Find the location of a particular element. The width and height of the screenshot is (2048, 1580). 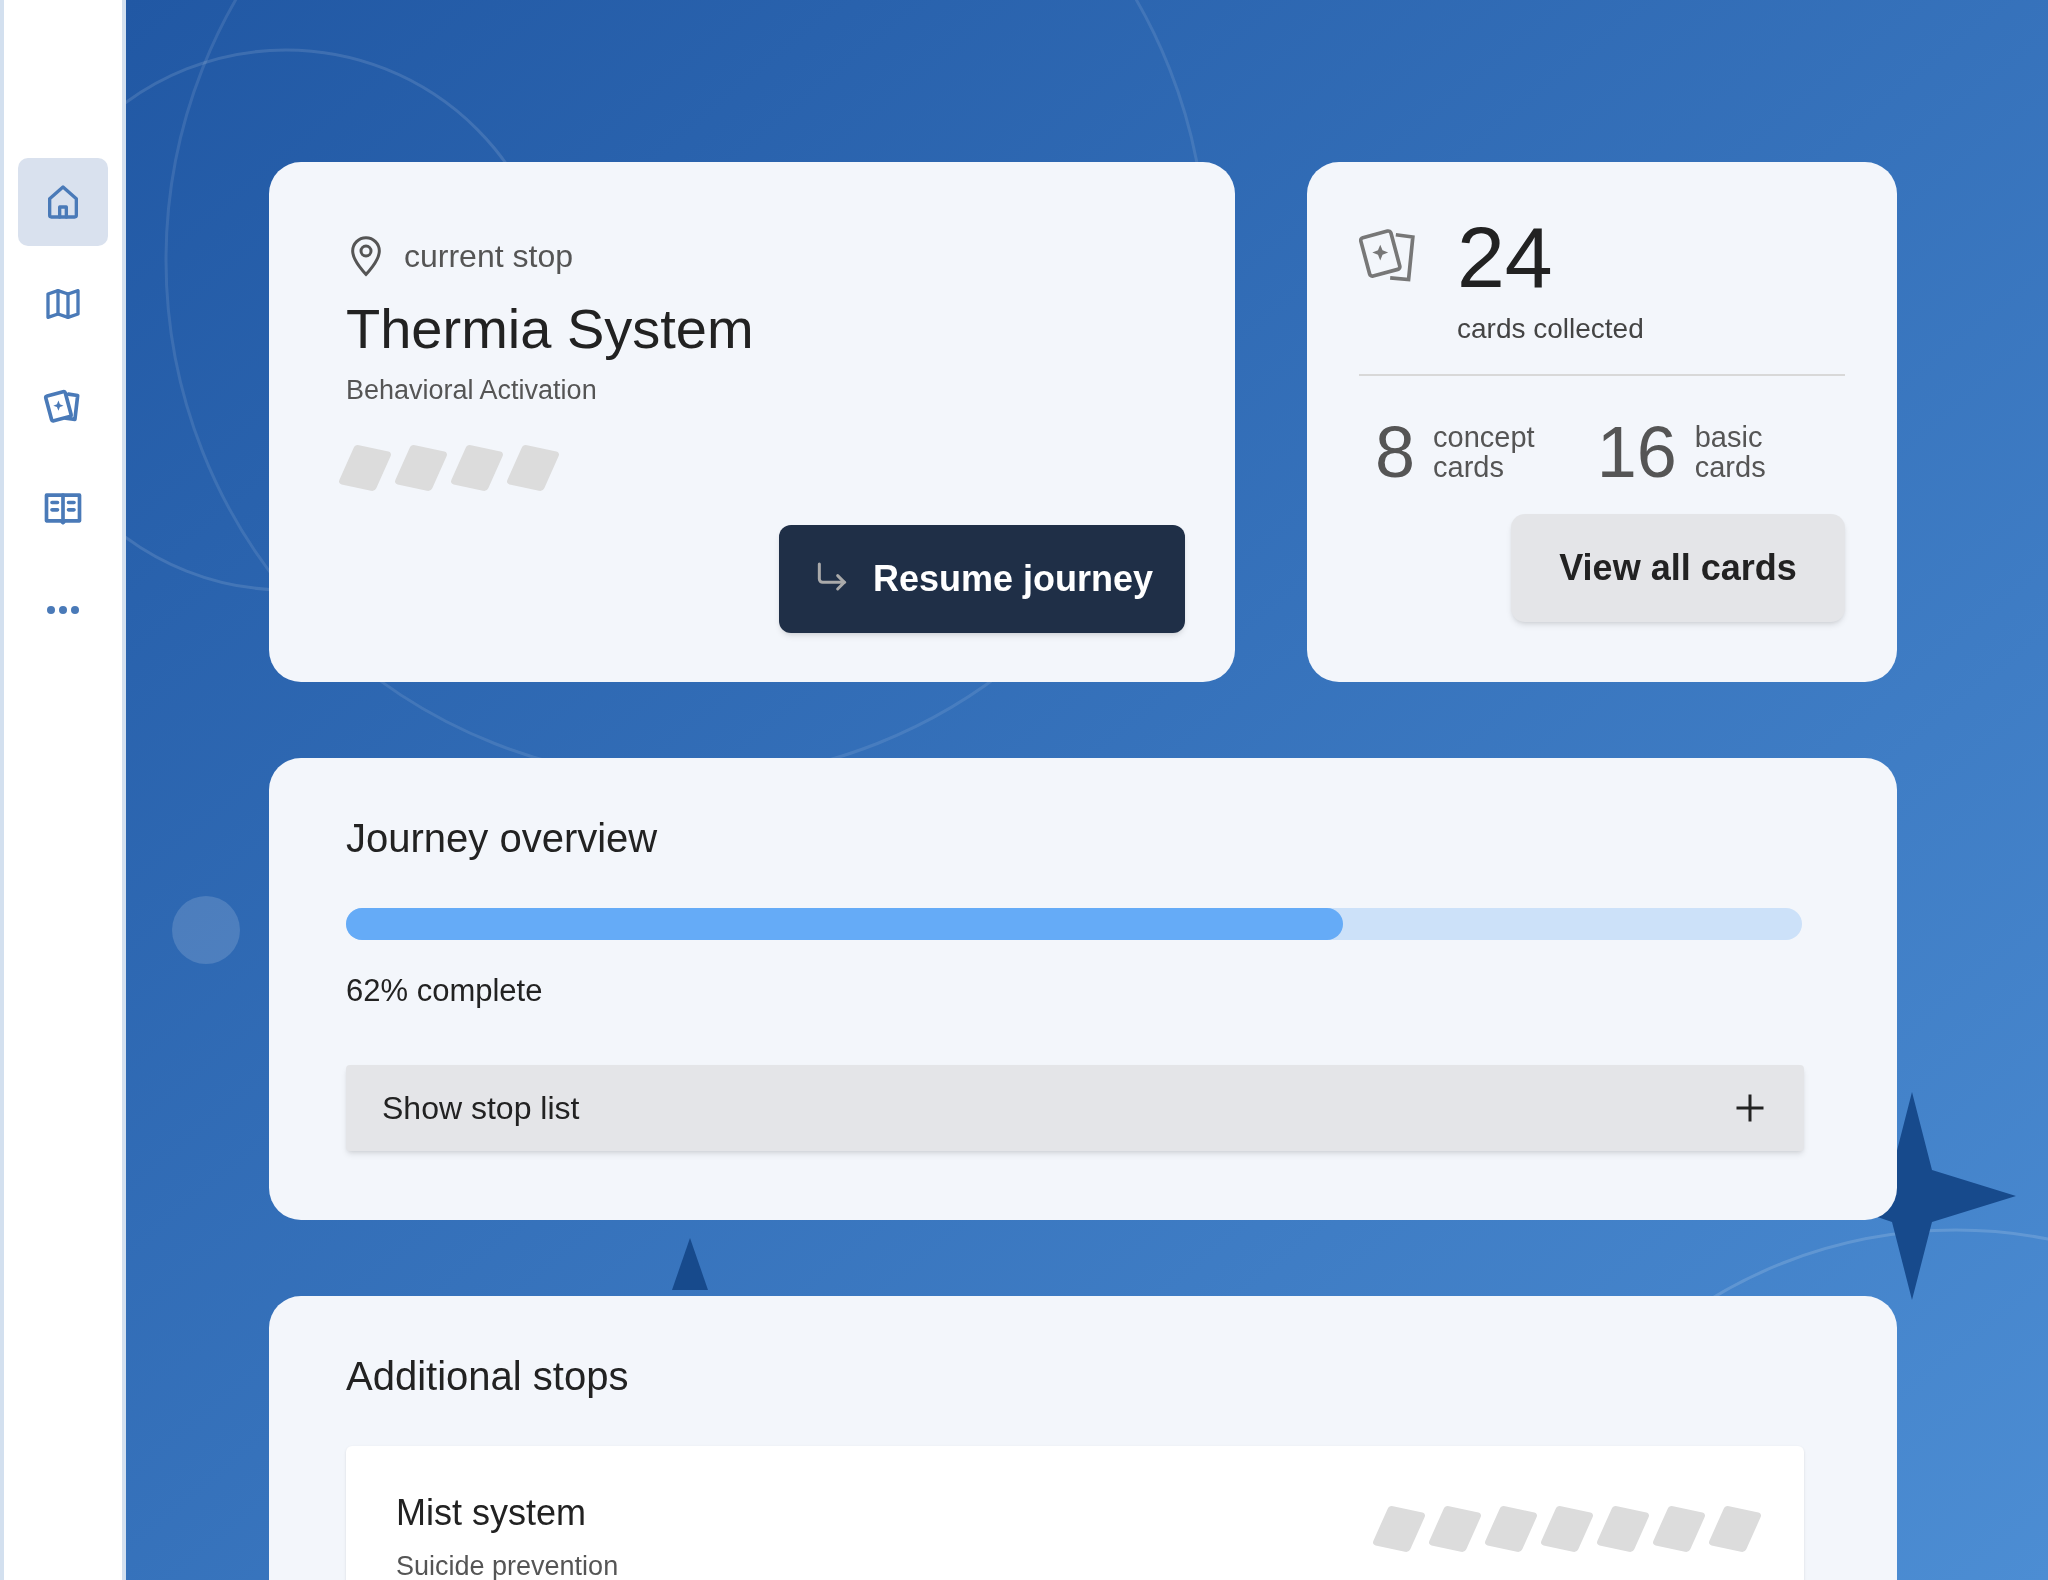

stop-title: Thermia System is located at coordinates (550, 329).